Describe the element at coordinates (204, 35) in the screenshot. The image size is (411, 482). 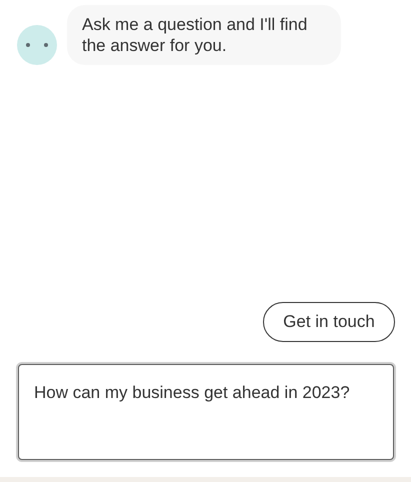
I see `chat-bubble: Ask me a question and I'll find the answer for you.` at that location.